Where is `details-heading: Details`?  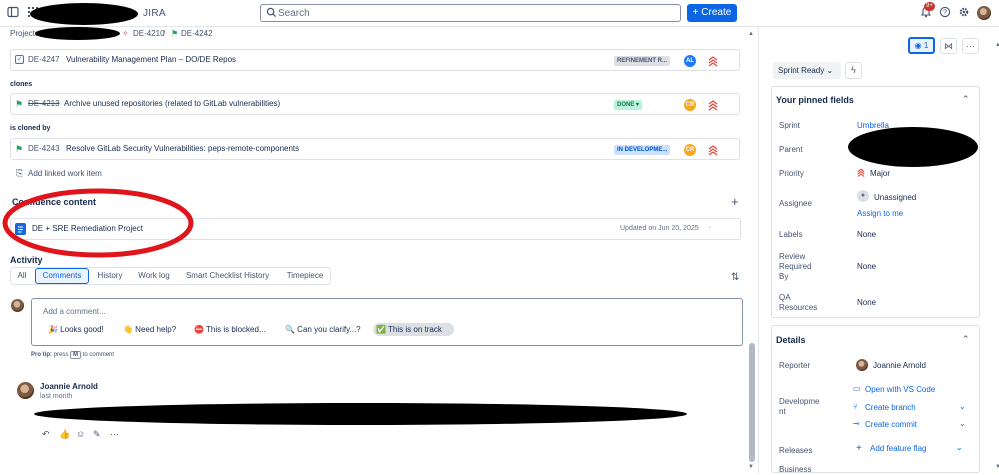 details-heading: Details is located at coordinates (791, 340).